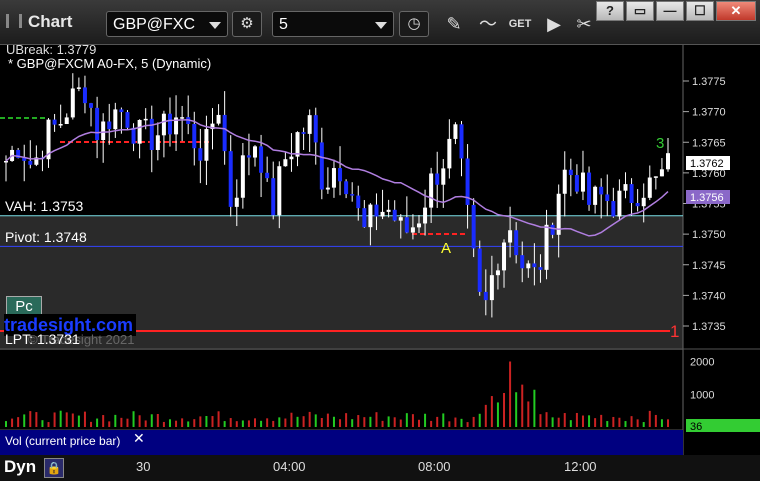  Describe the element at coordinates (14, 21) in the screenshot. I see `grip-icon` at that location.